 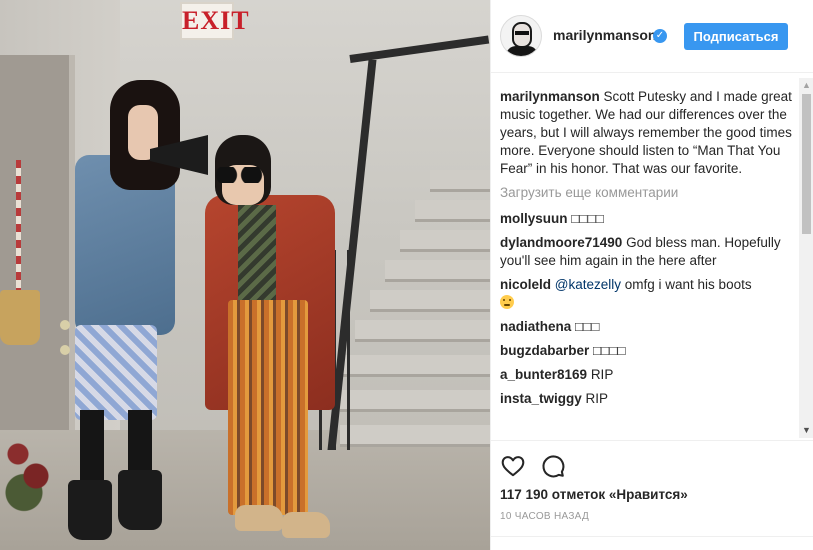 I want to click on post-header: marilynmanson ✓ Подписаться, so click(x=652, y=36).